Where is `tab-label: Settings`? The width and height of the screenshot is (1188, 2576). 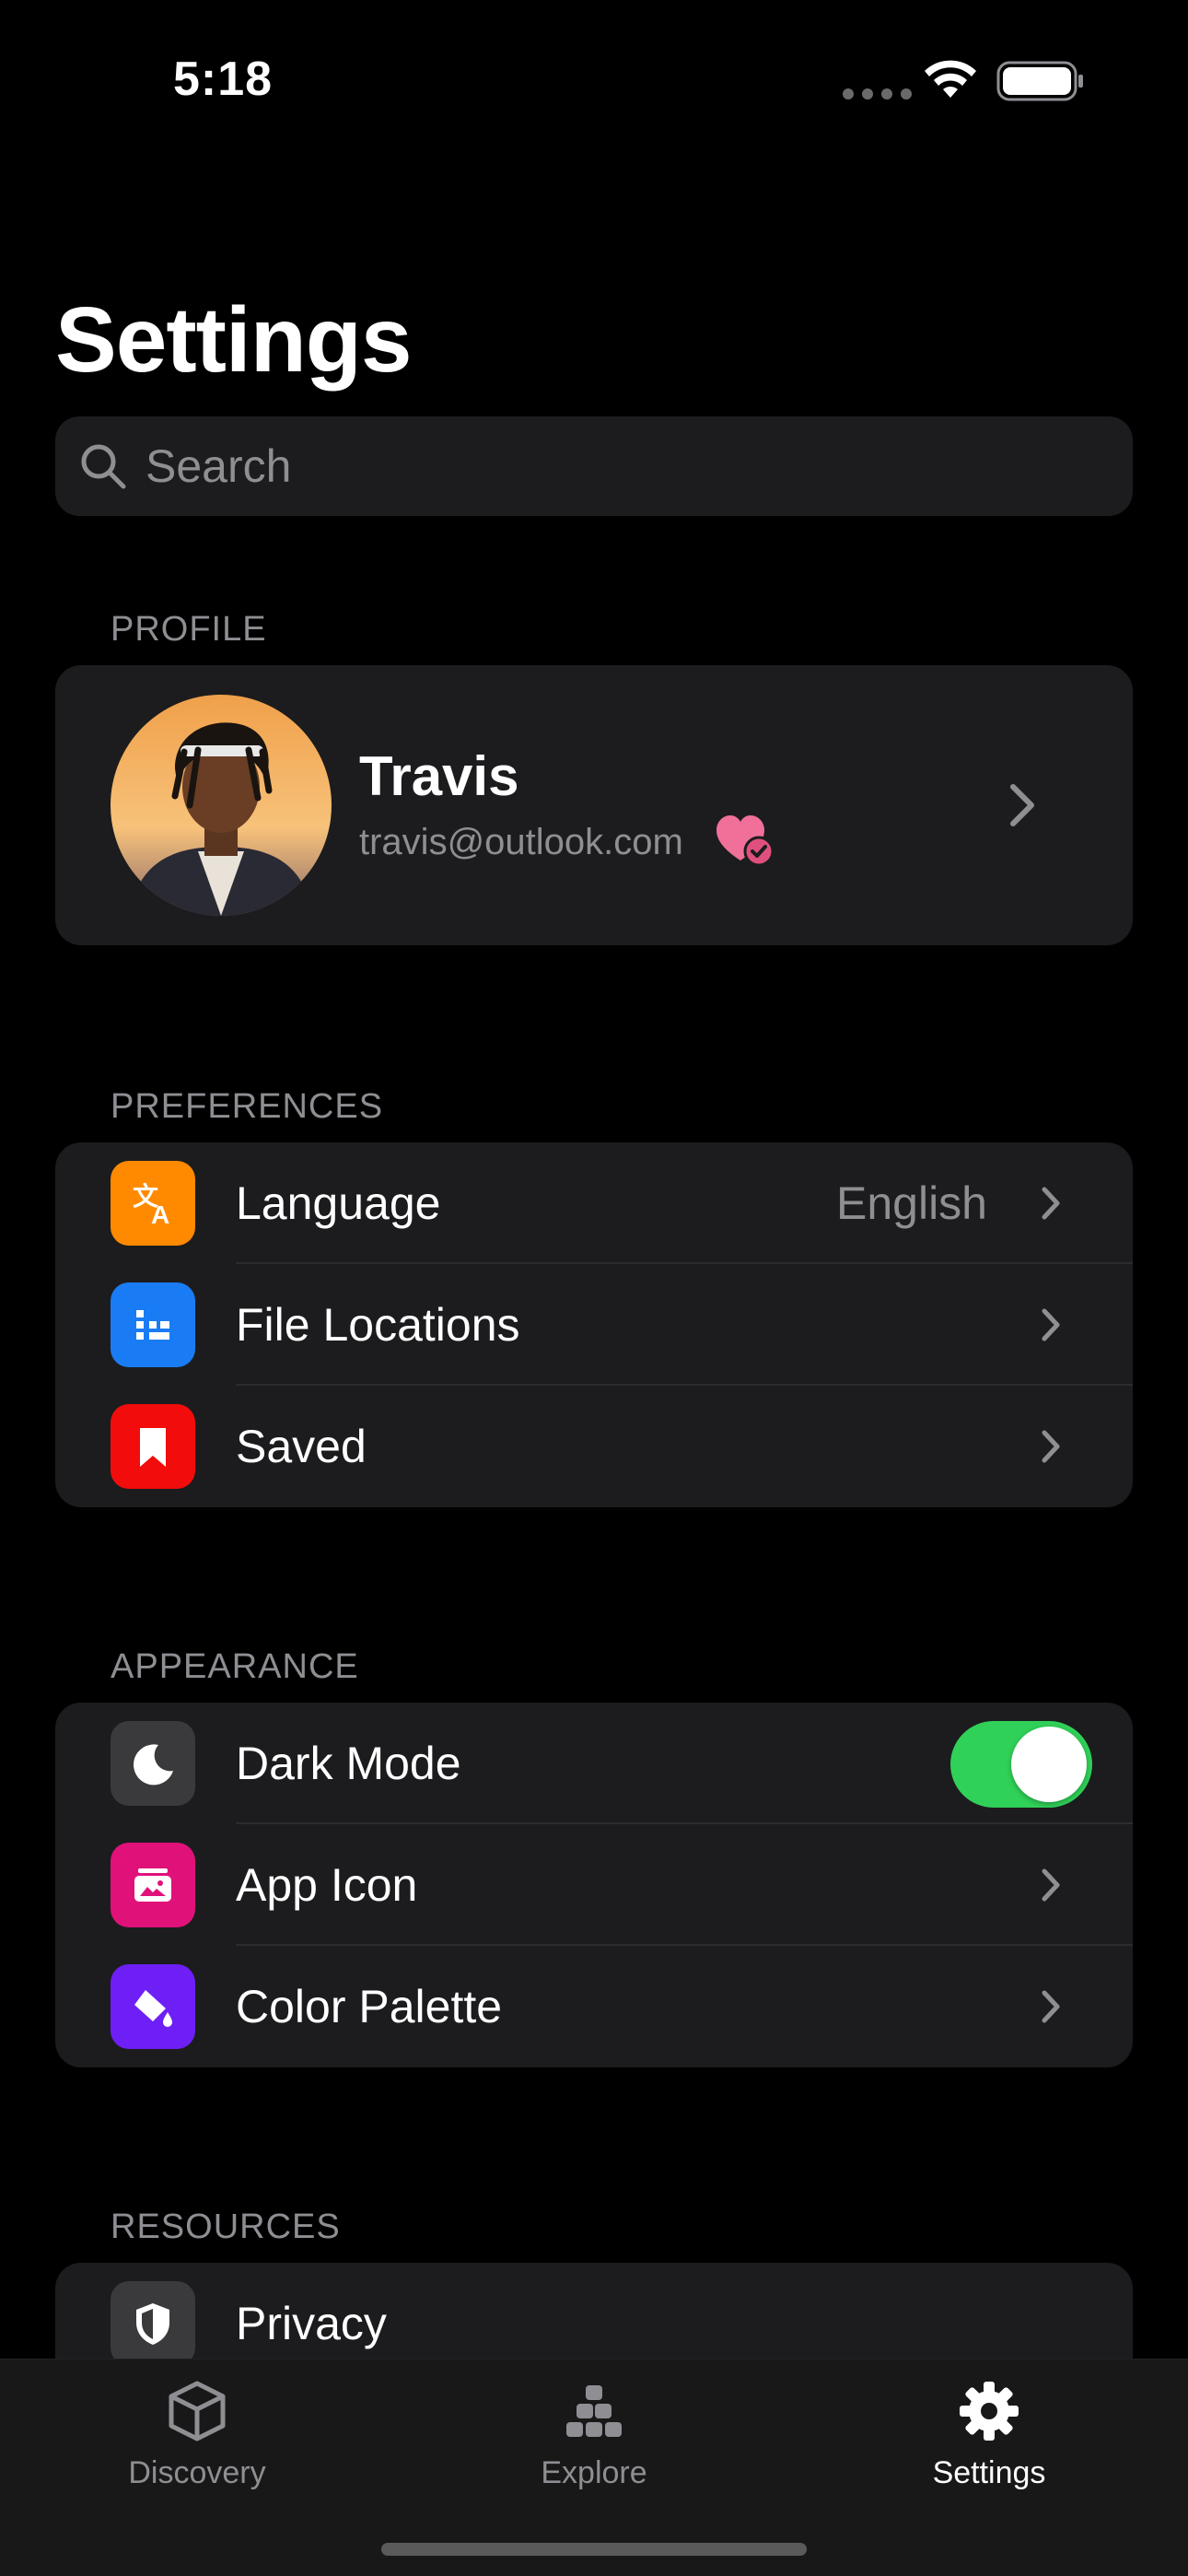
tab-label: Settings is located at coordinates (989, 2472).